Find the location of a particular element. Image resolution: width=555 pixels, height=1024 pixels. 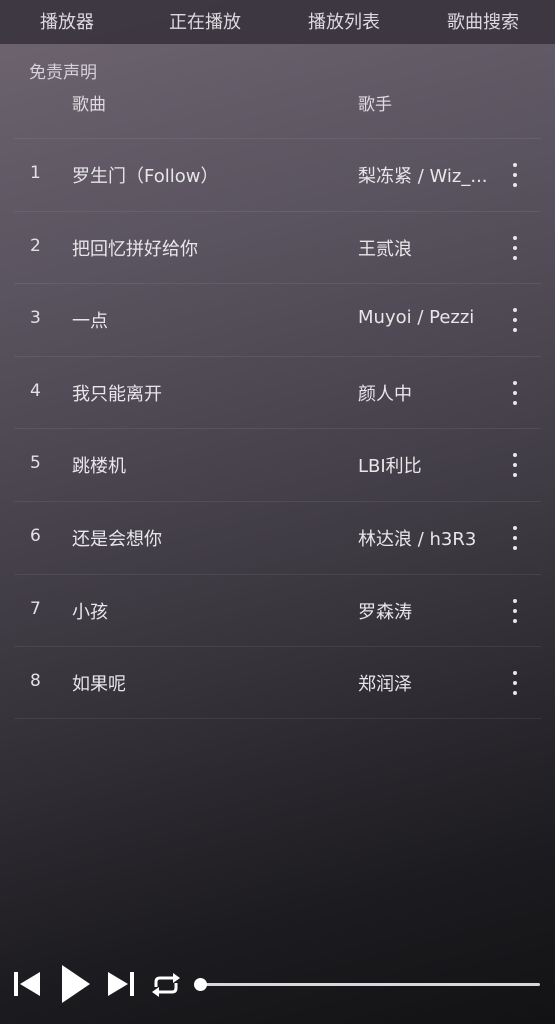

song-artist: 林达浪 / h3R3 is located at coordinates (417, 539).